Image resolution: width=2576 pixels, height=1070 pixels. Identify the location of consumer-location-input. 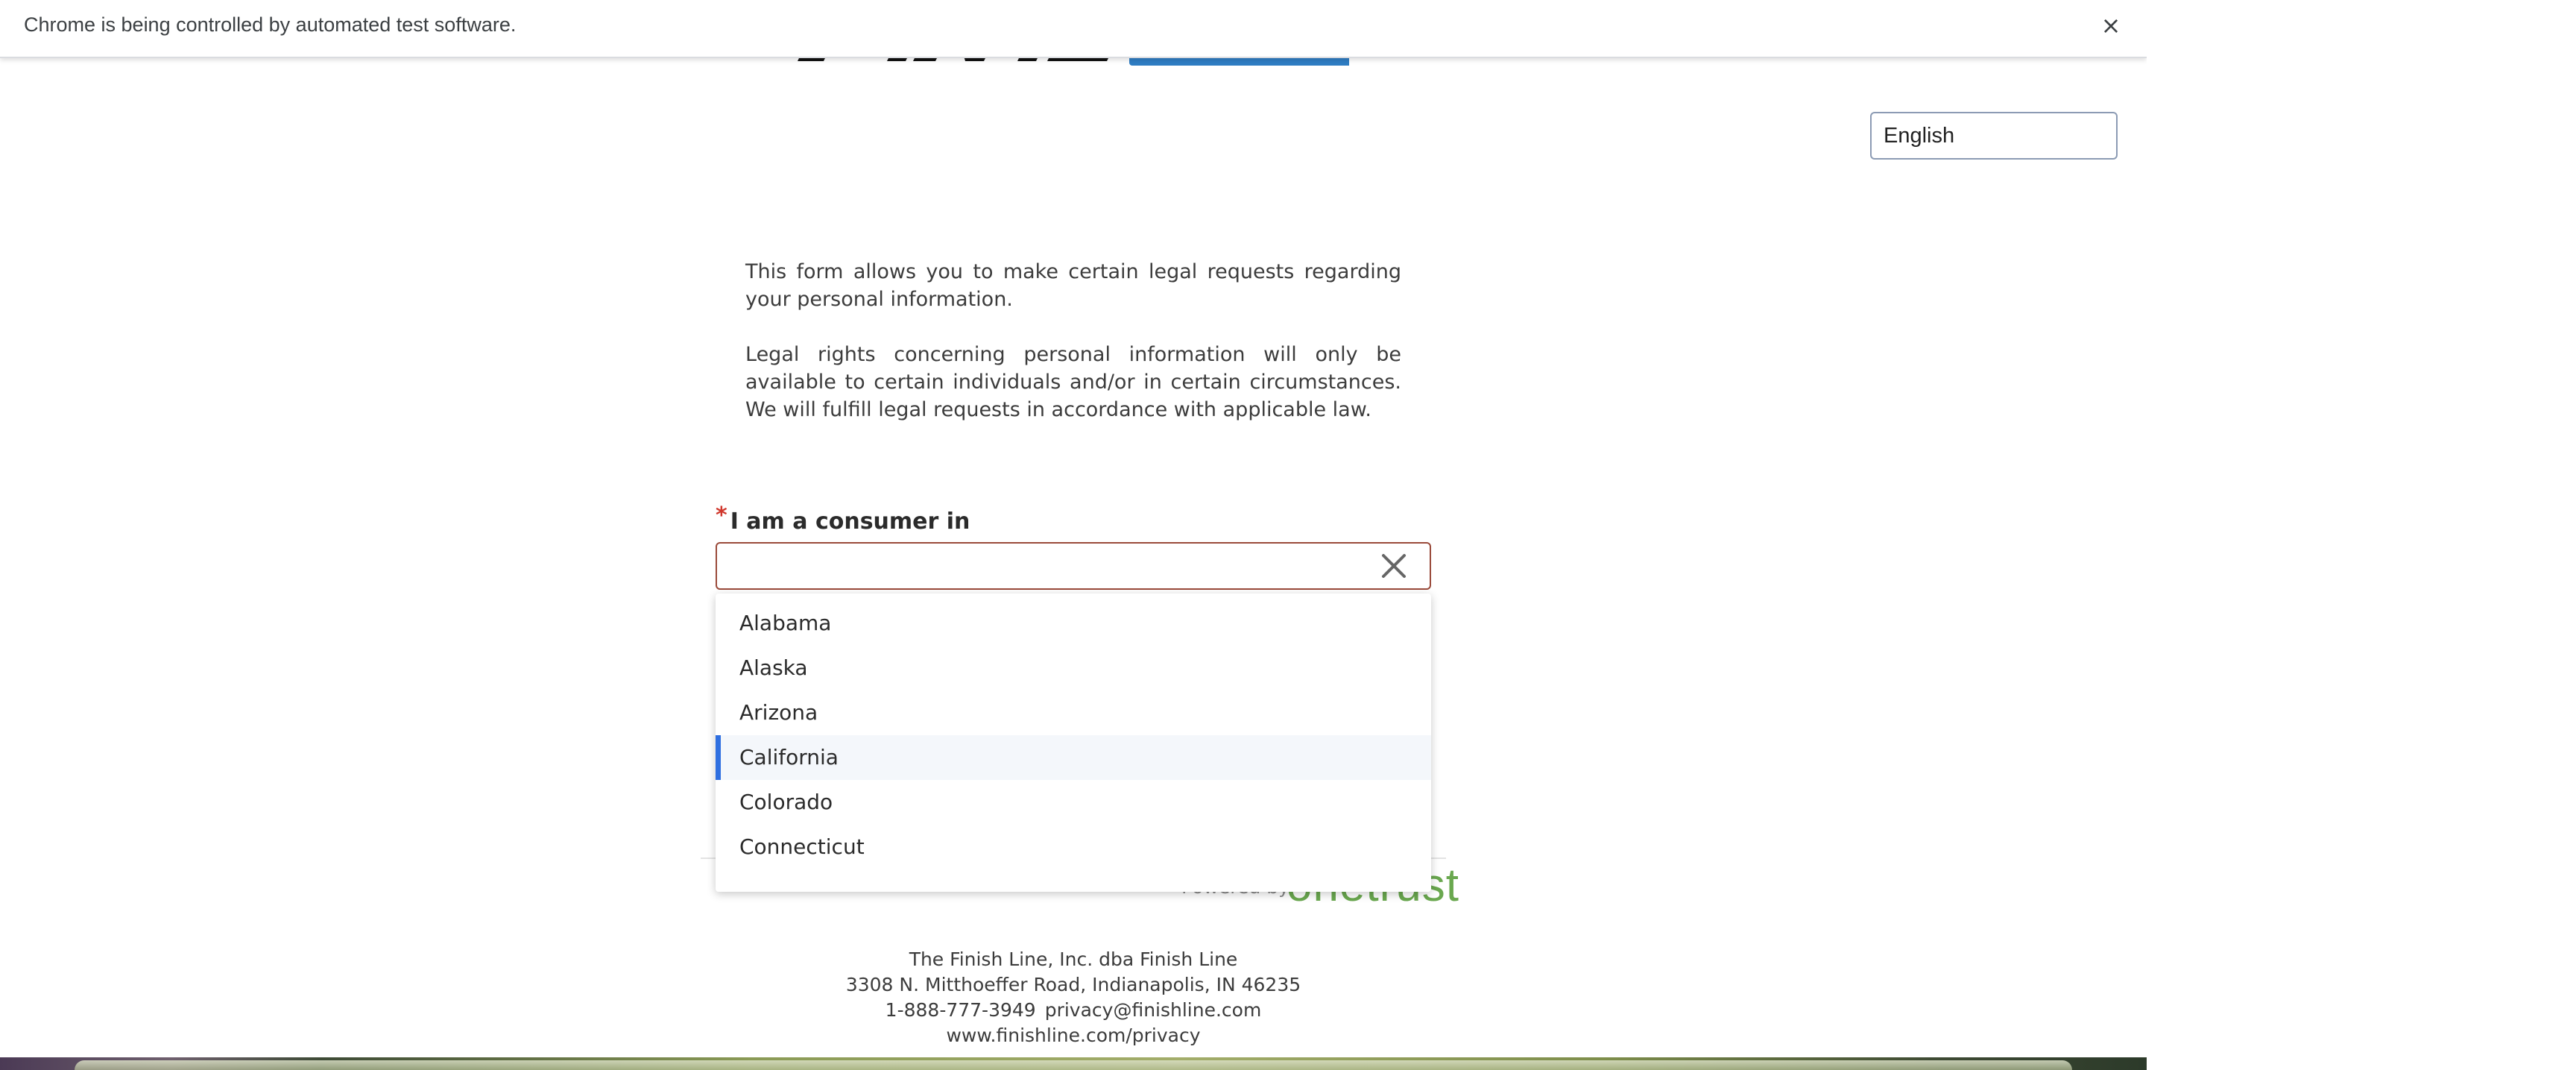
(1073, 566).